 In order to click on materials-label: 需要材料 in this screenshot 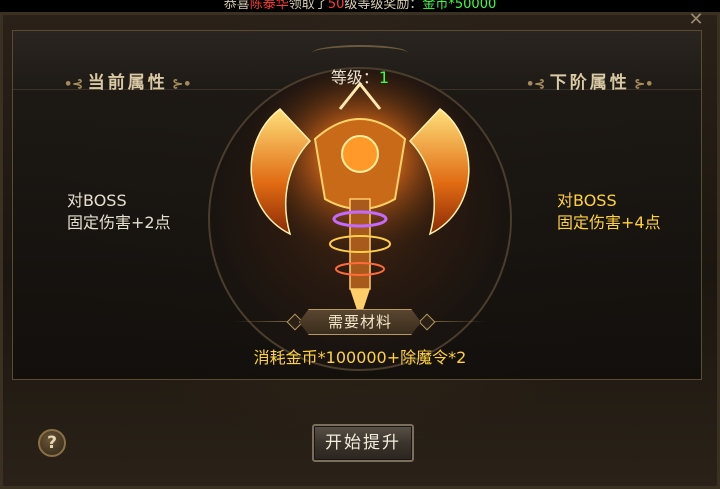, I will do `click(360, 322)`.